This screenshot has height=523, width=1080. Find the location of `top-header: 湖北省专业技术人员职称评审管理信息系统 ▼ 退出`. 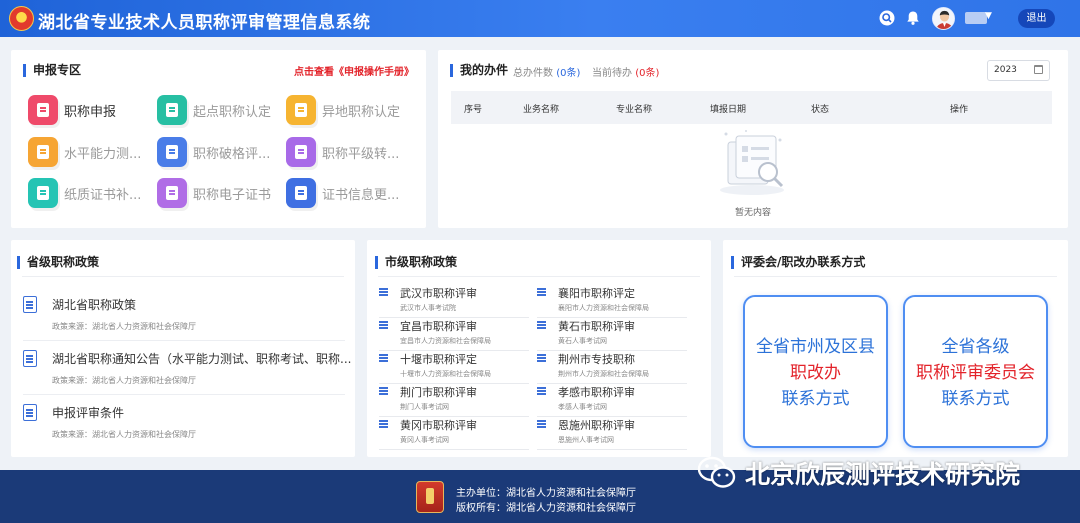

top-header: 湖北省专业技术人员职称评审管理信息系统 ▼ 退出 is located at coordinates (540, 18).